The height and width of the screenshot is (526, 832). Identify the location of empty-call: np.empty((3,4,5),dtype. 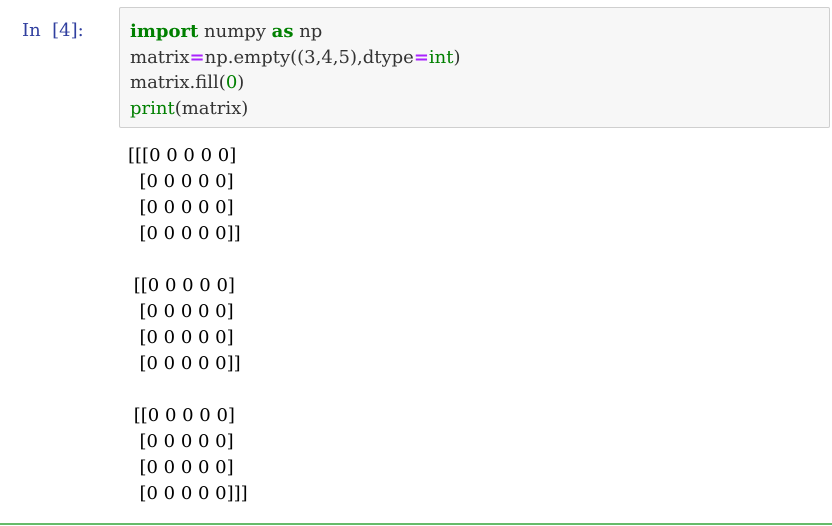
(309, 57).